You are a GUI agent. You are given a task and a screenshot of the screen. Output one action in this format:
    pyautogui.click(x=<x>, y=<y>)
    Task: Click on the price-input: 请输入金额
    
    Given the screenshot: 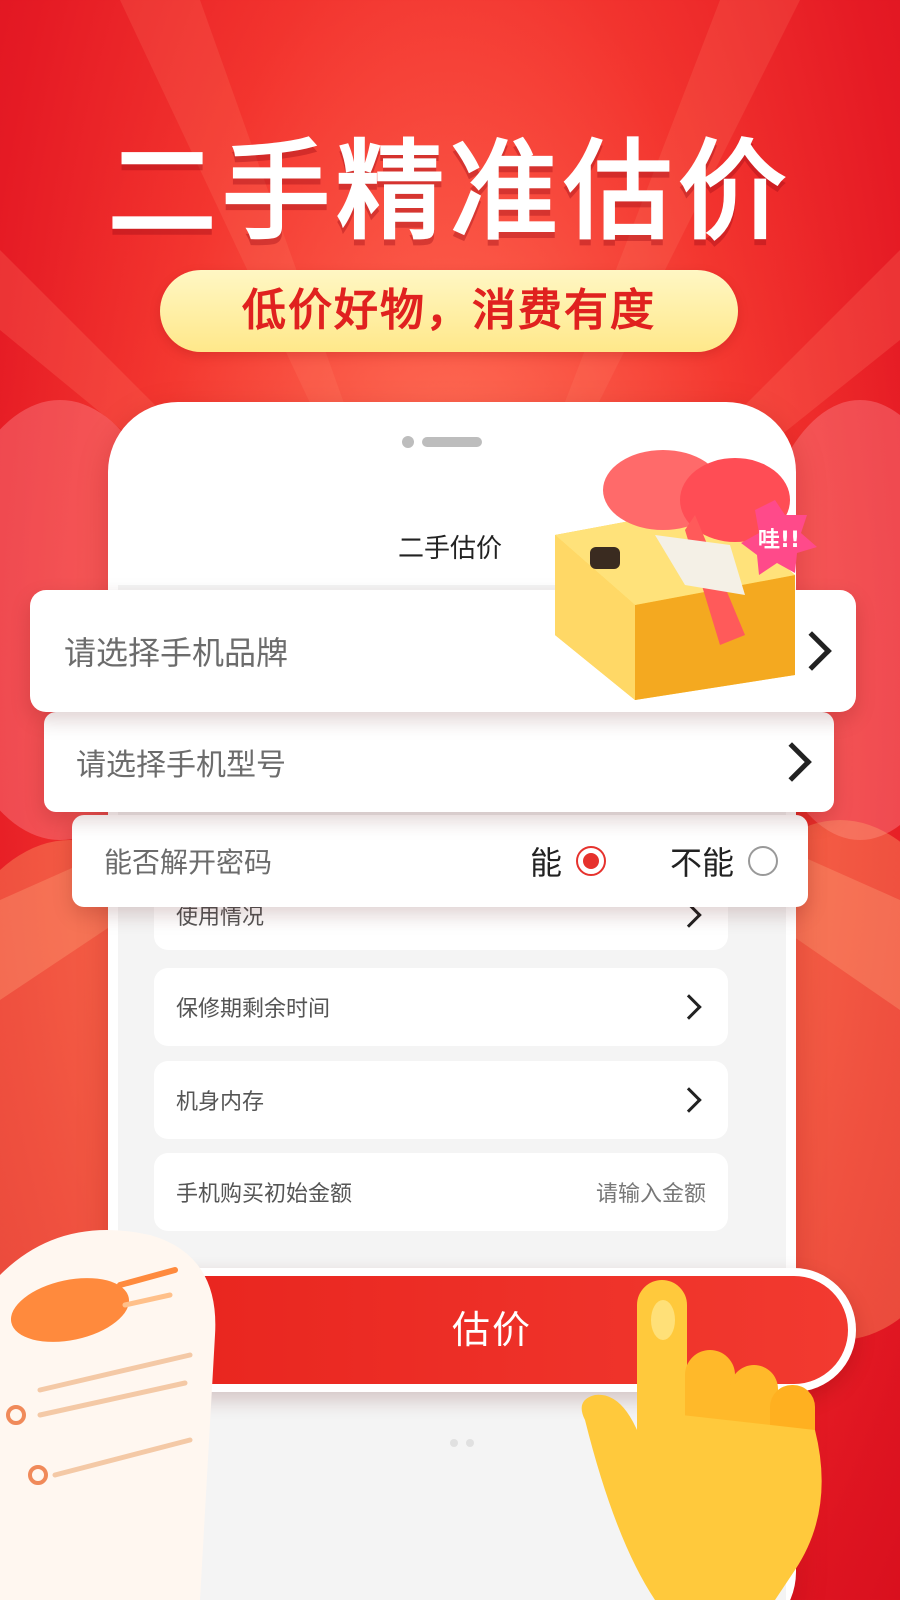 What is the action you would take?
    pyautogui.click(x=651, y=1192)
    